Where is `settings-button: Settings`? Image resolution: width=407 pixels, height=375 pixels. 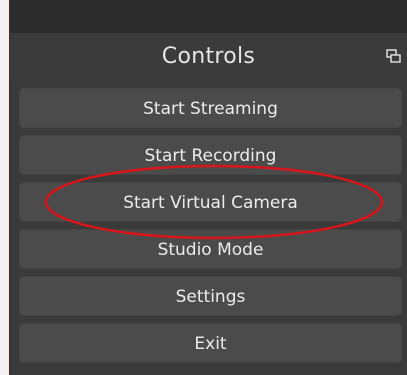 settings-button: Settings is located at coordinates (210, 296).